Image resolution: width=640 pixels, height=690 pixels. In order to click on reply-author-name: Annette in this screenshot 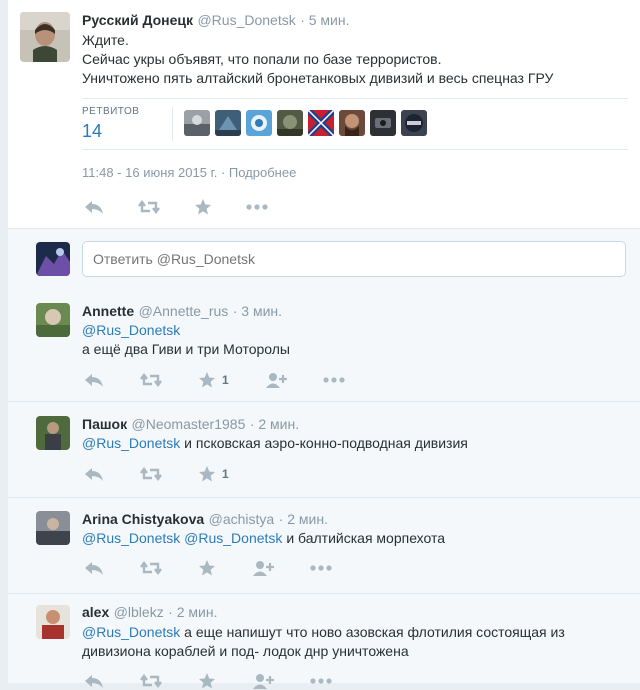, I will do `click(108, 311)`.